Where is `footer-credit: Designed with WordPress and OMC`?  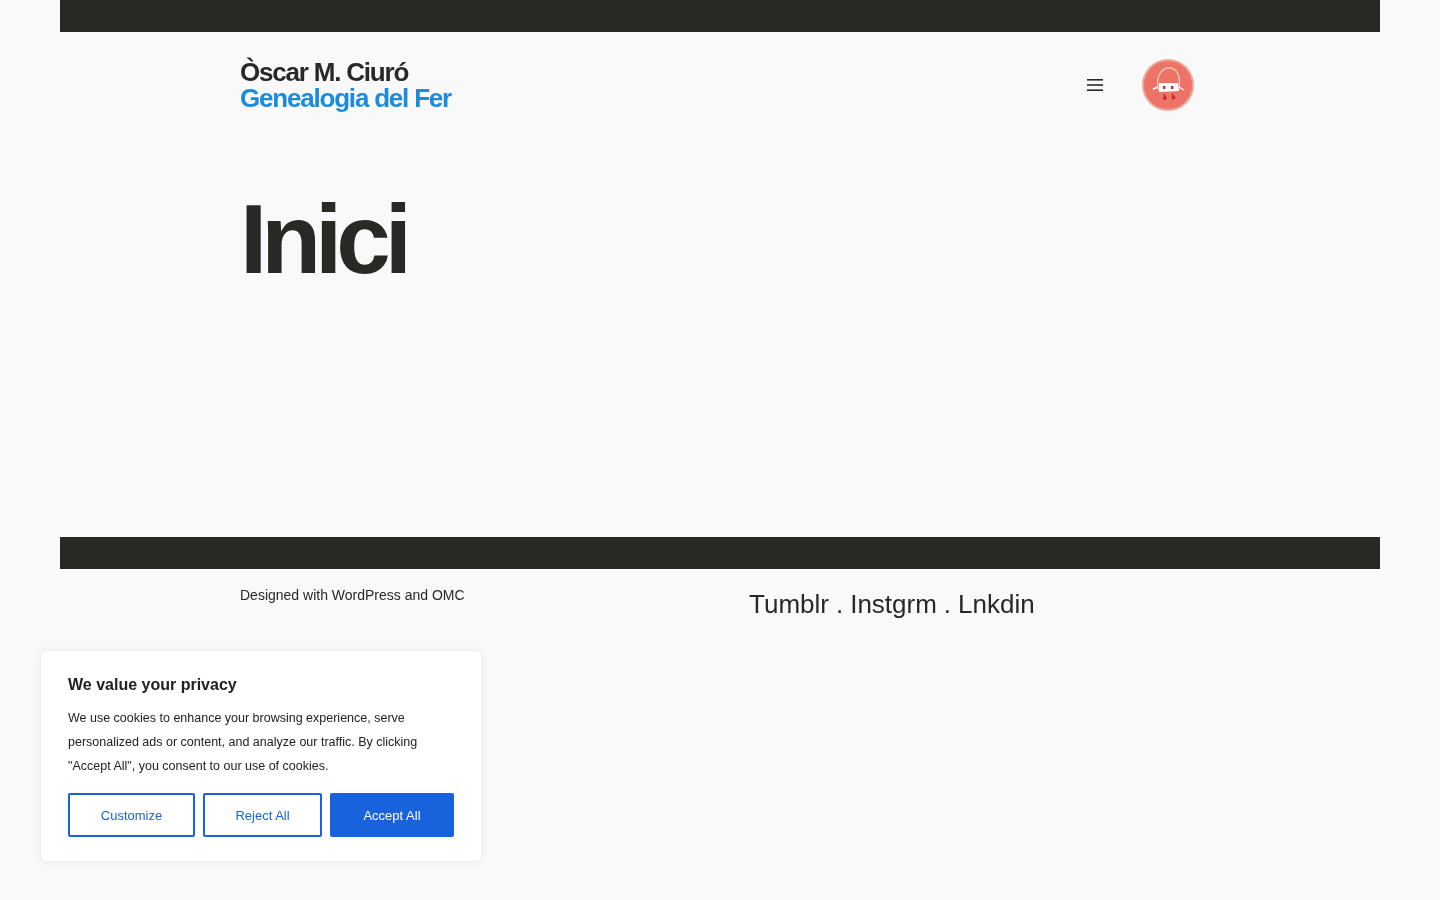
footer-credit: Designed with WordPress and OMC is located at coordinates (353, 595).